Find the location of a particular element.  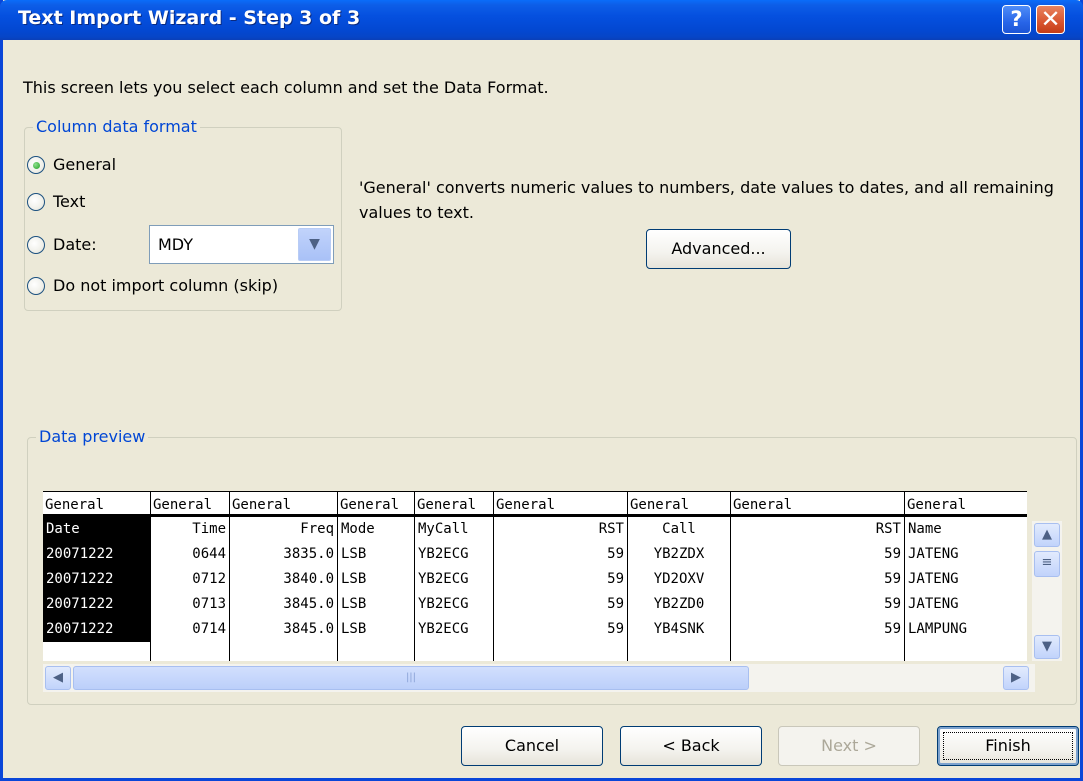

preview-column-freq: General Freq 3835.0 3840.0 3845.0 3845.0 is located at coordinates (284, 576).